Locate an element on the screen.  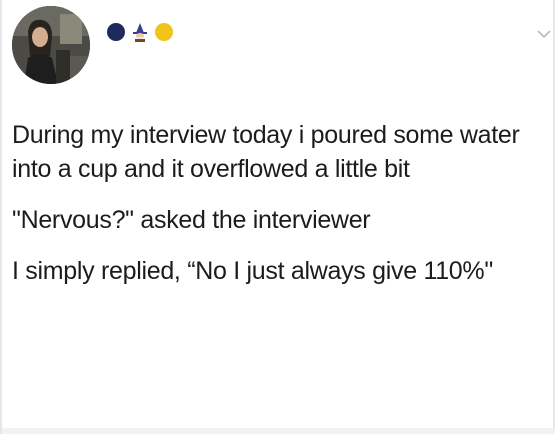
display-name-emojis is located at coordinates (140, 32).